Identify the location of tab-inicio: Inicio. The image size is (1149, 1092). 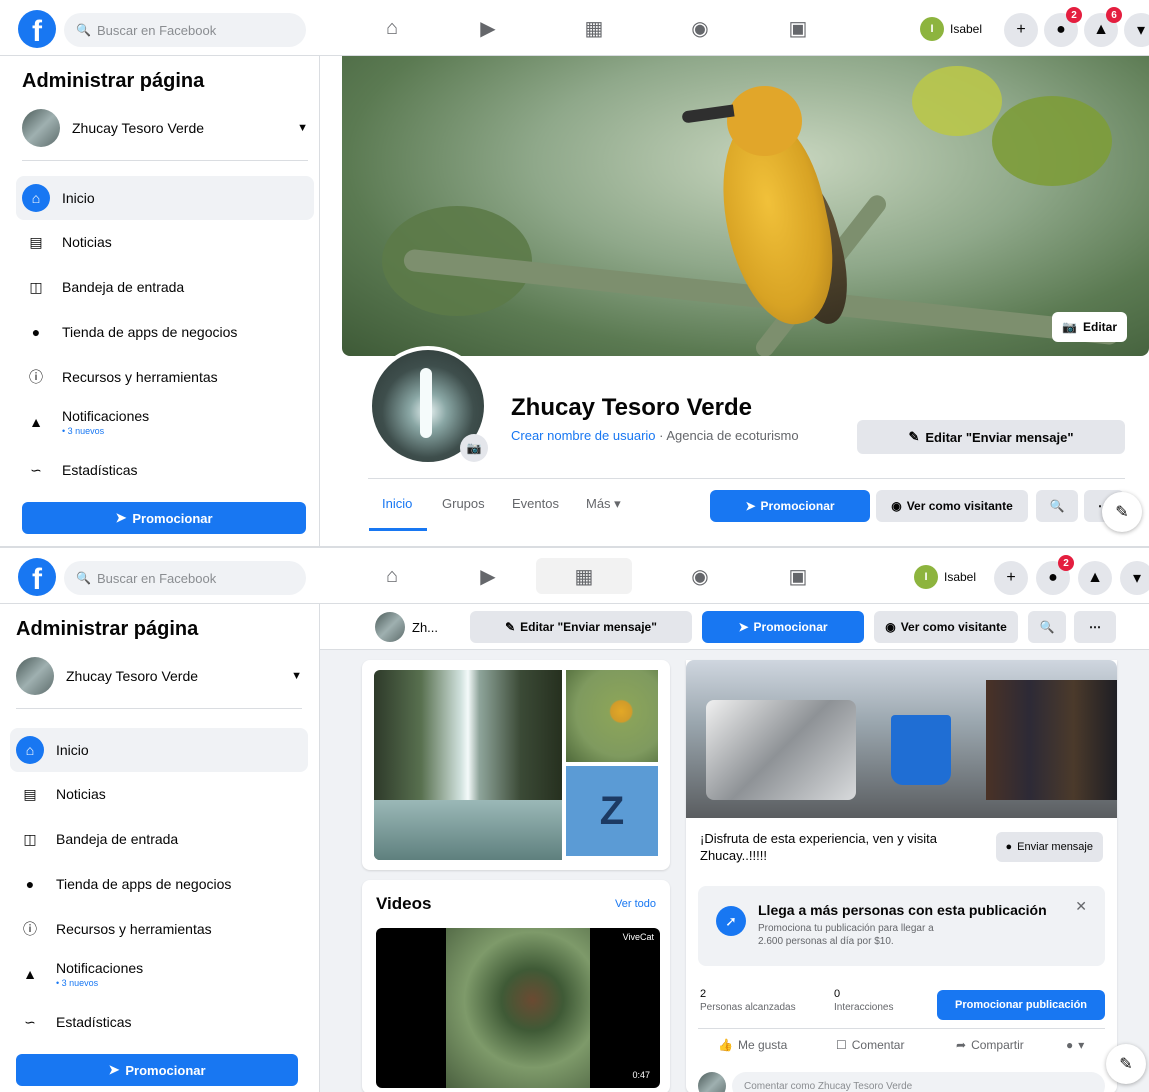
(397, 503).